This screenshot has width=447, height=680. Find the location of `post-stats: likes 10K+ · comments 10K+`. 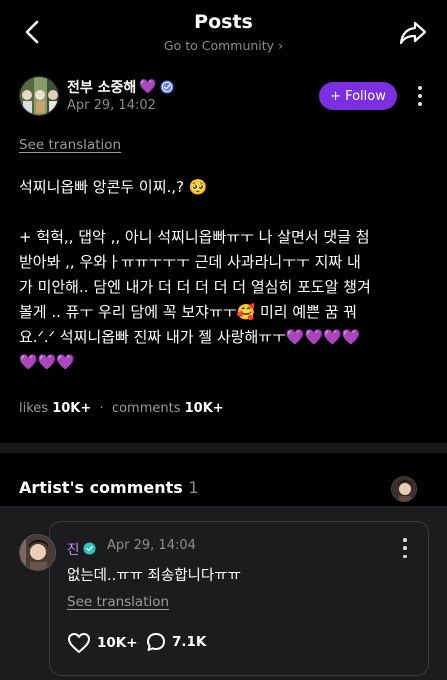

post-stats: likes 10K+ · comments 10K+ is located at coordinates (121, 408).